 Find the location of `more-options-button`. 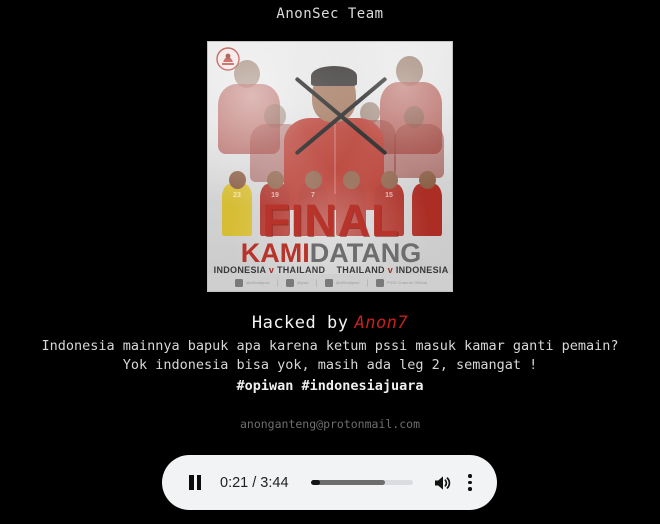

more-options-button is located at coordinates (470, 483).